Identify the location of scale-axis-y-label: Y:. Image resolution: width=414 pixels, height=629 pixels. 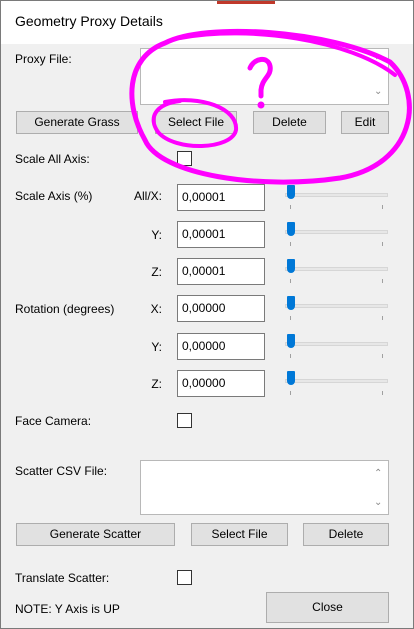
(156, 235).